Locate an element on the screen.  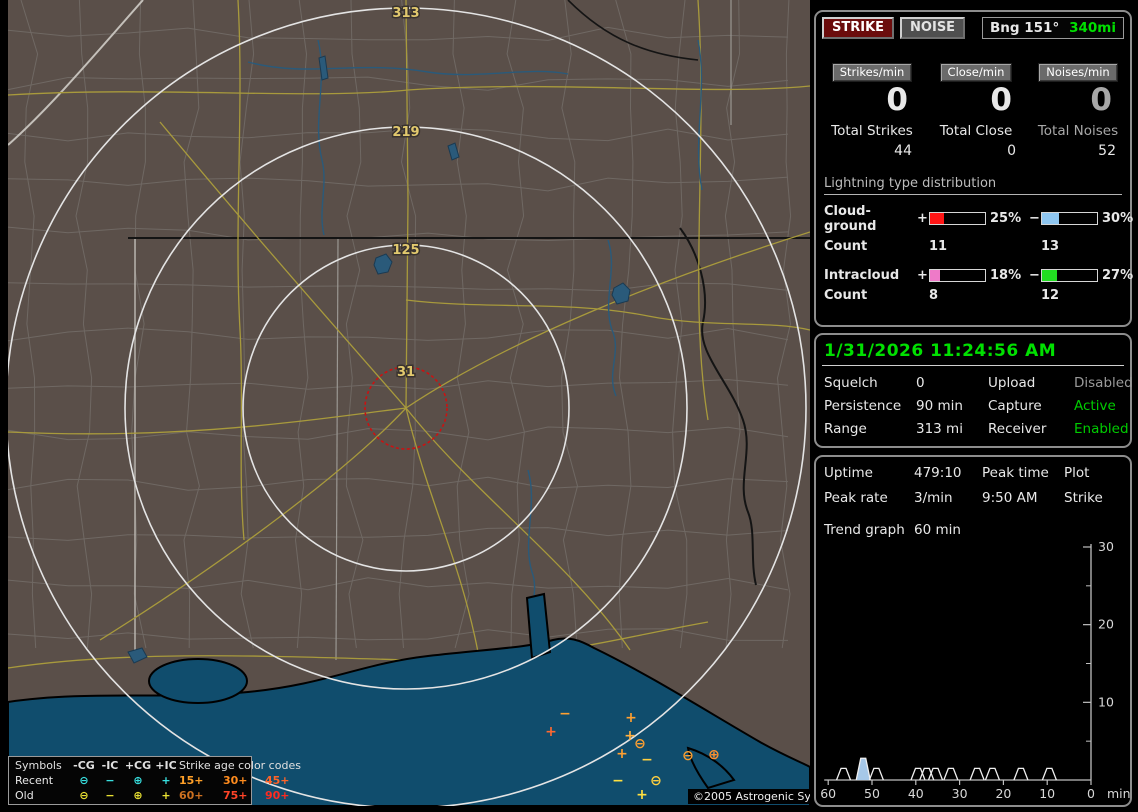
legend-age-75: 75+ is located at coordinates (235, 795).